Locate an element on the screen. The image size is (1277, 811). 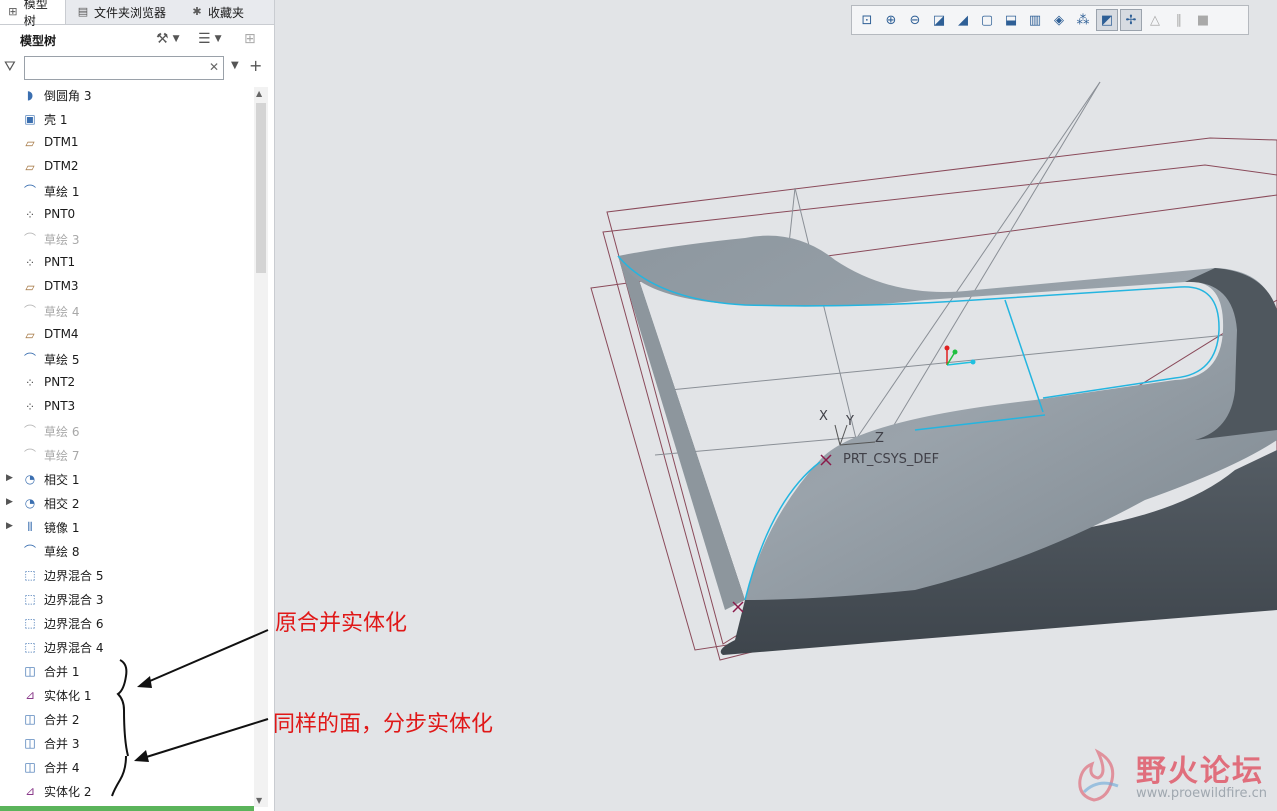
section-button: ◈ is located at coordinates (1059, 20).